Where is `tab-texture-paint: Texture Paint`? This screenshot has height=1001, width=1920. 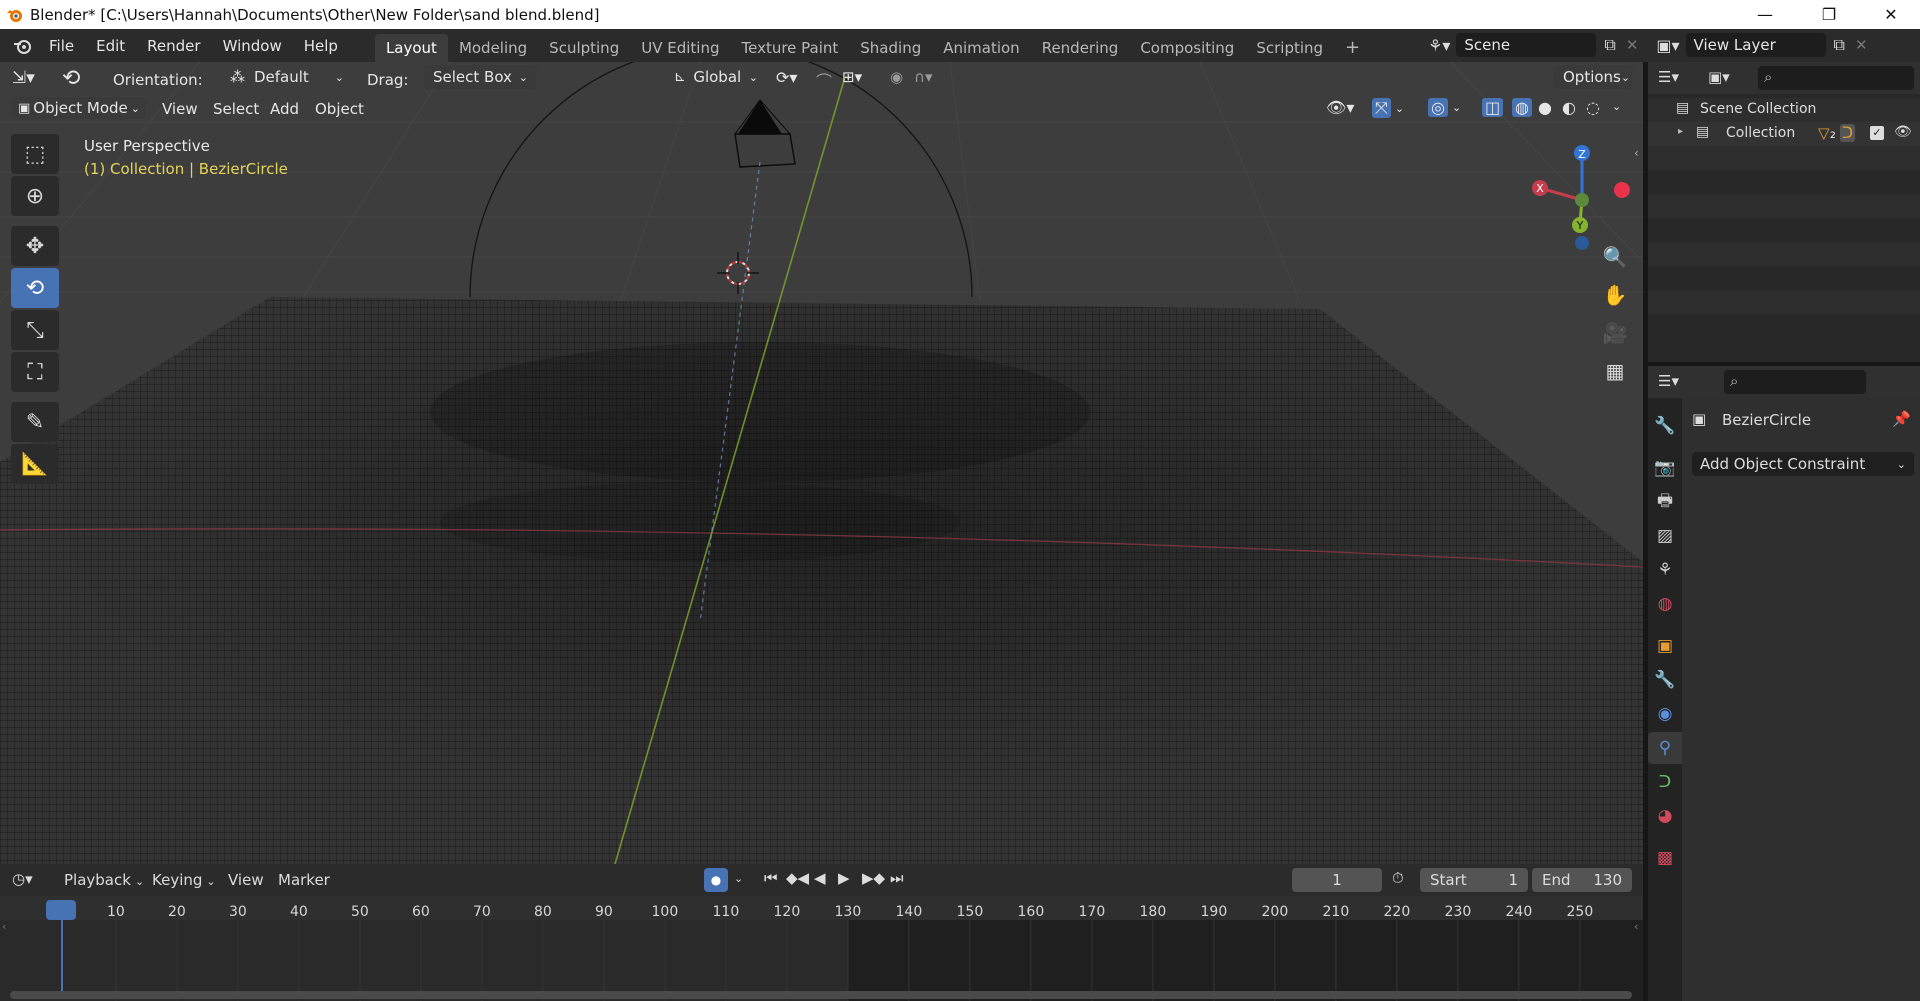
tab-texture-paint: Texture Paint is located at coordinates (789, 48).